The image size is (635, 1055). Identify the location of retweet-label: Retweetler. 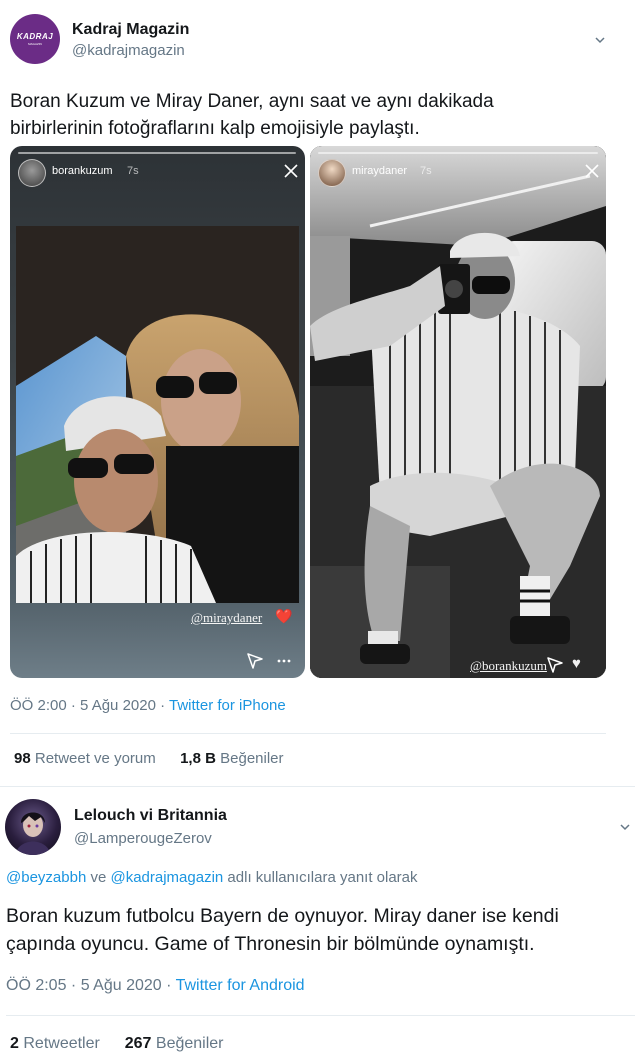
(61, 1043).